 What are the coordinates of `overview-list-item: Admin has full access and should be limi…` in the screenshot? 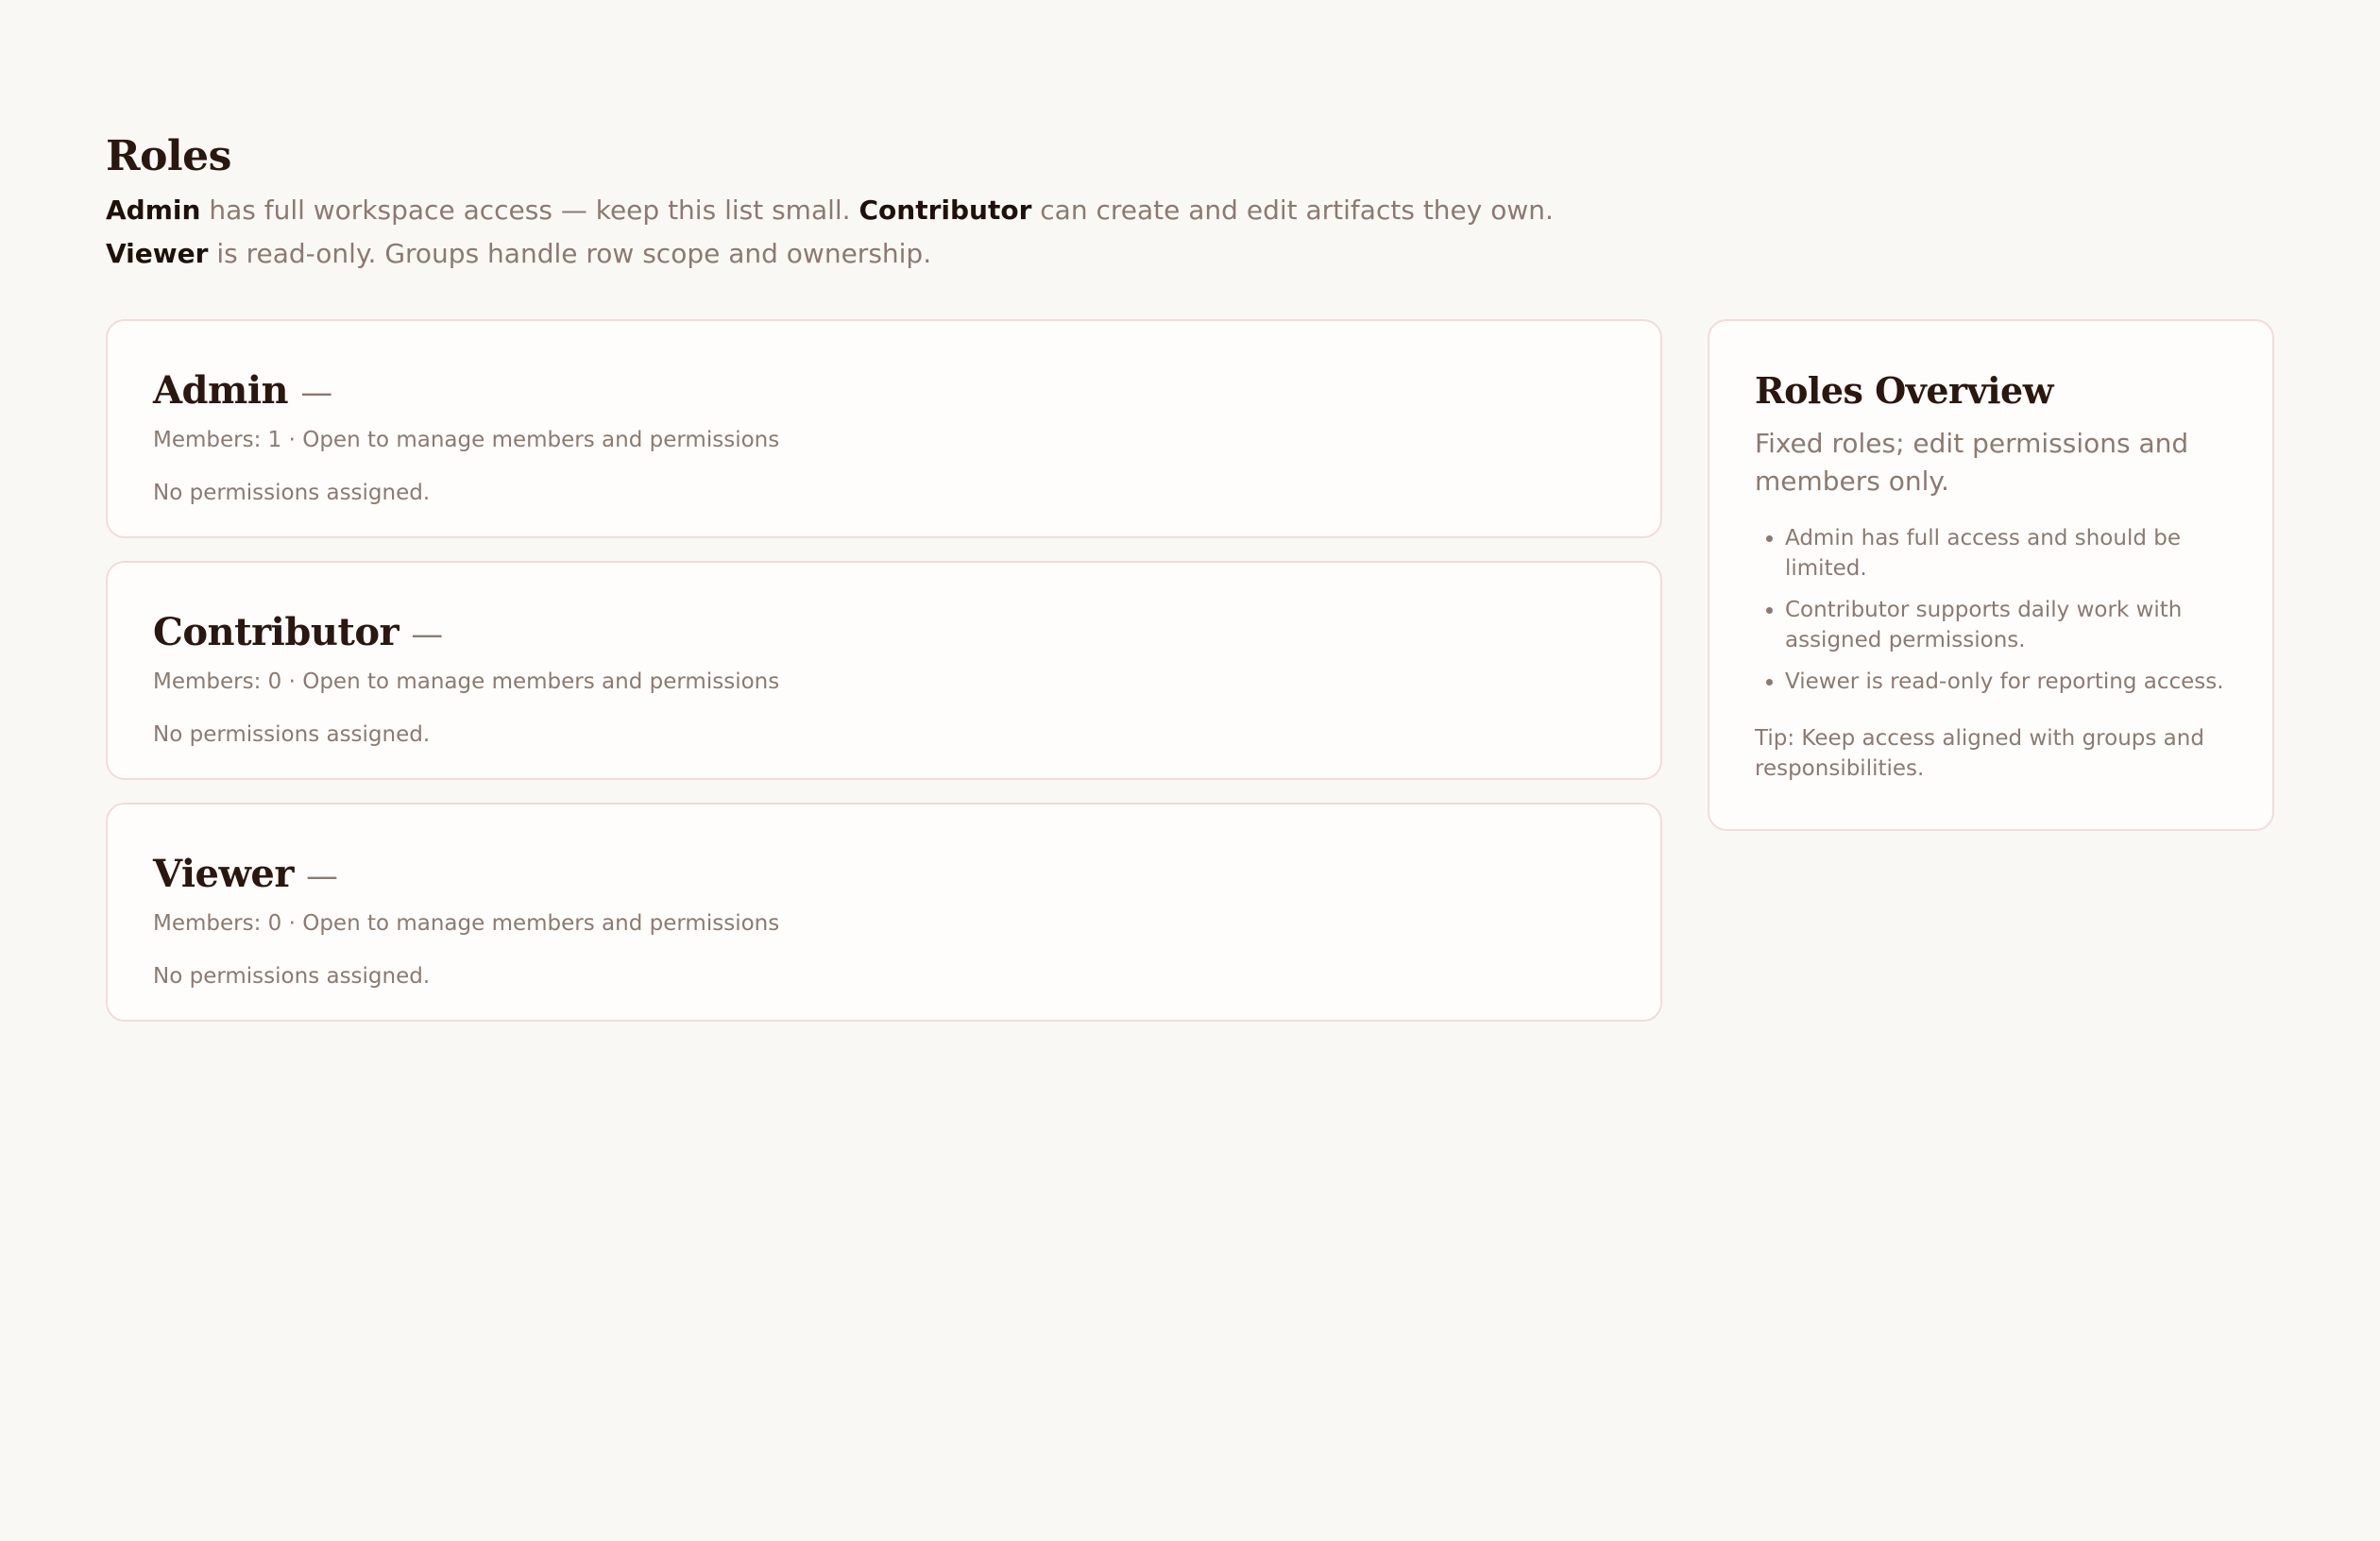 It's located at (2006, 553).